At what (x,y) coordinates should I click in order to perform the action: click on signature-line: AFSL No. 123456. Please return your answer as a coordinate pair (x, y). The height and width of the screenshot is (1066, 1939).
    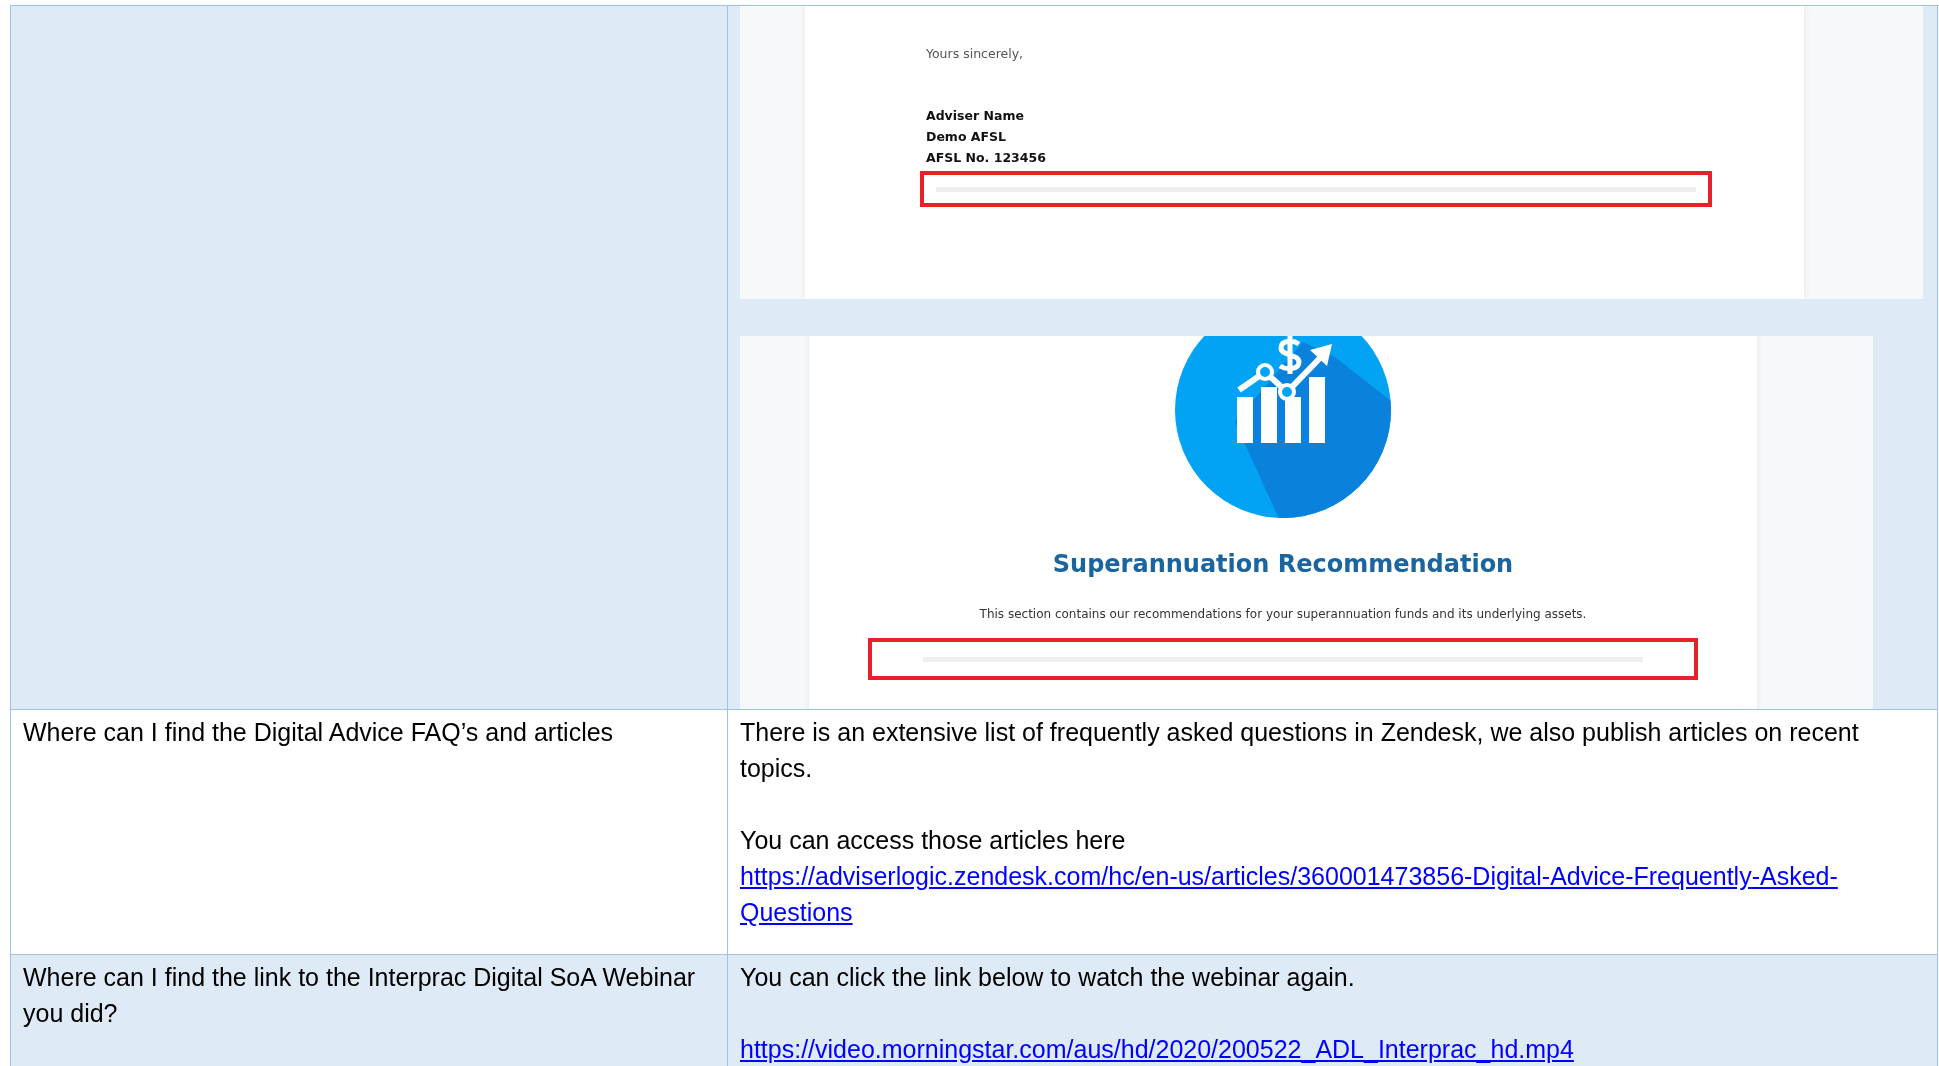
    Looking at the image, I should click on (986, 158).